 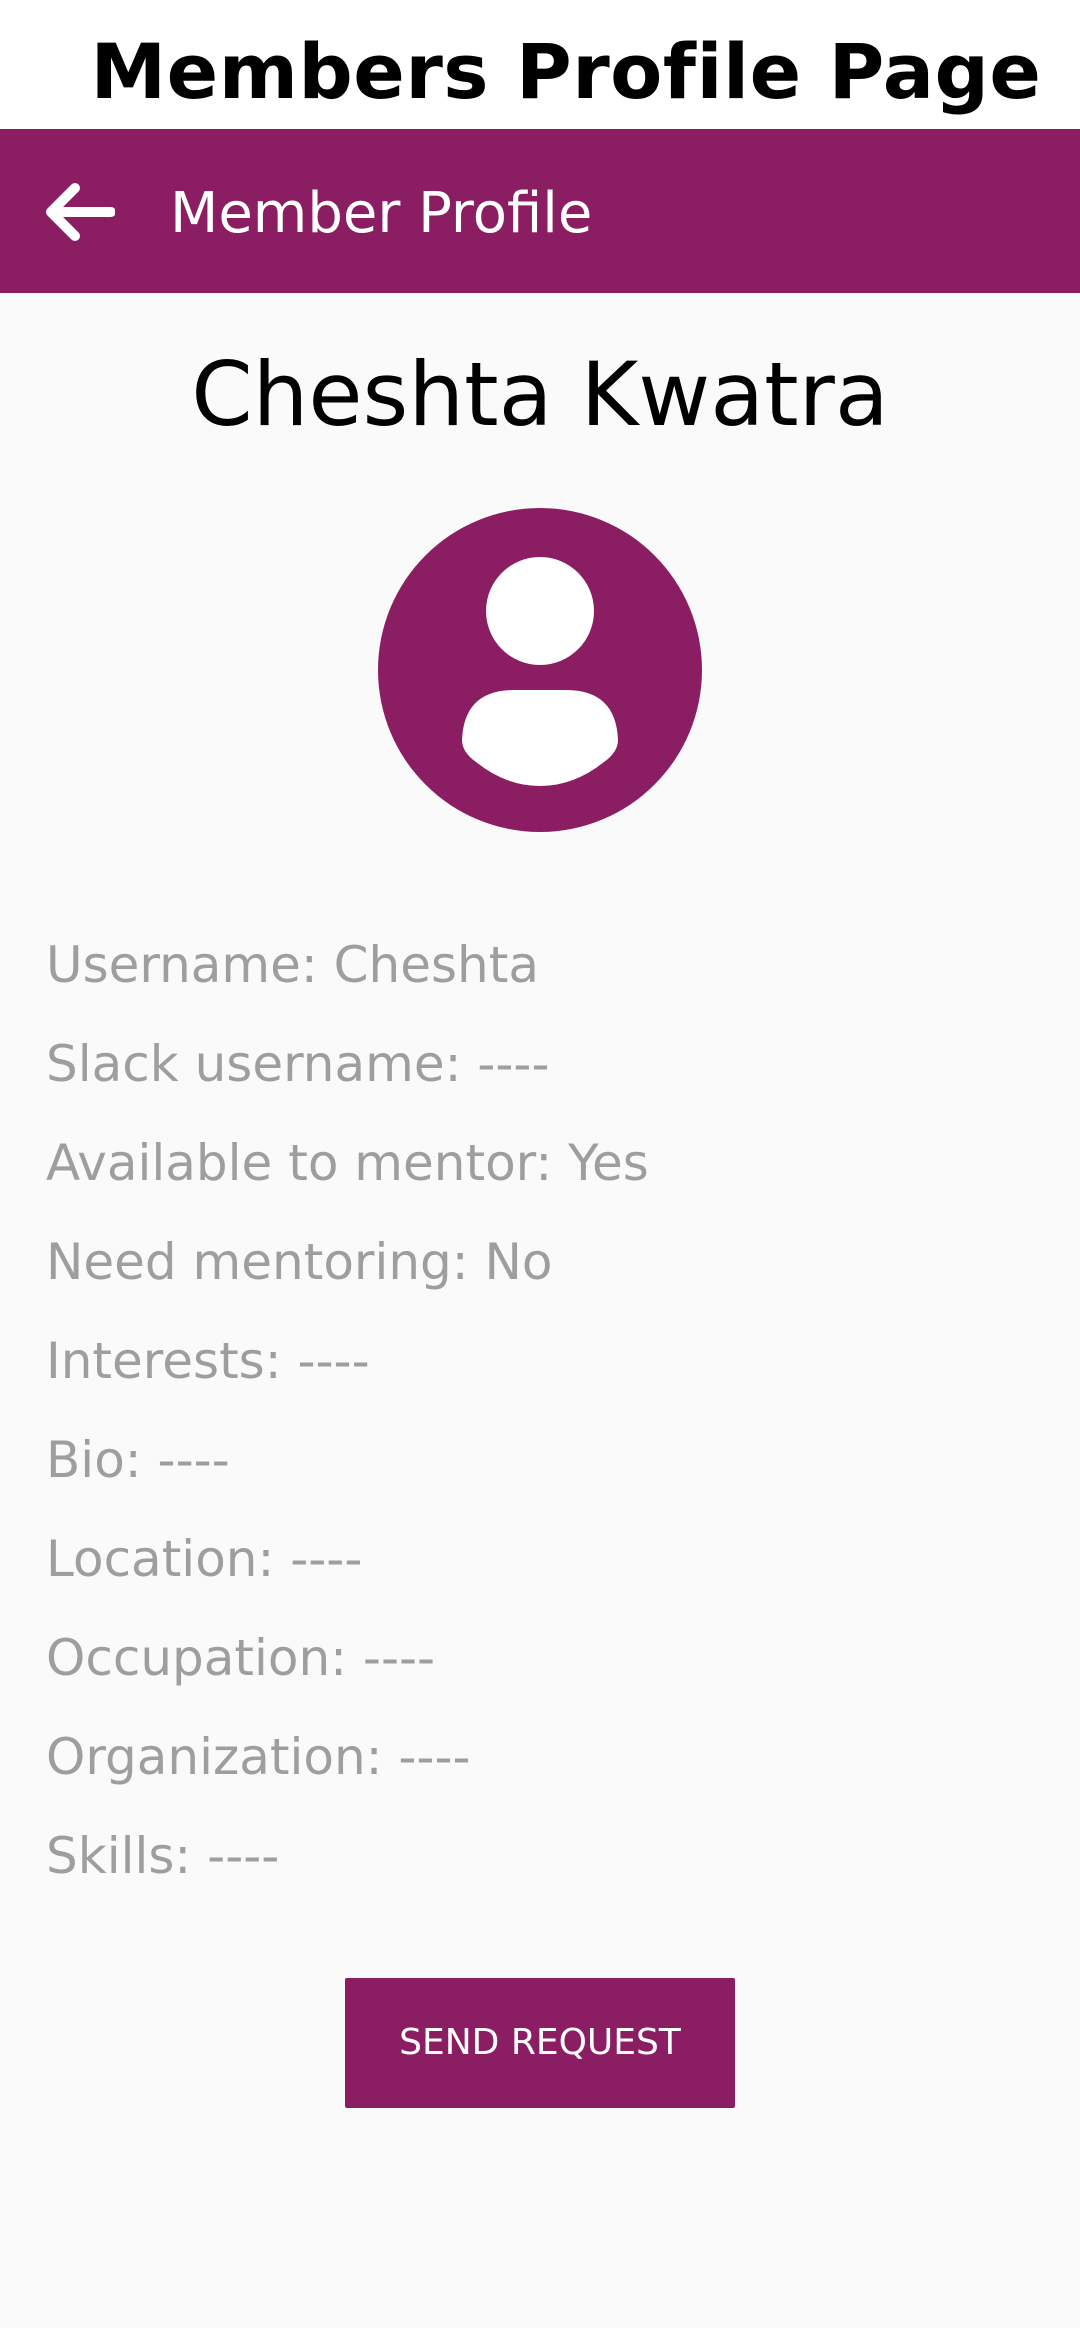 I want to click on member-name: Cheshta Kwatra, so click(x=540, y=394).